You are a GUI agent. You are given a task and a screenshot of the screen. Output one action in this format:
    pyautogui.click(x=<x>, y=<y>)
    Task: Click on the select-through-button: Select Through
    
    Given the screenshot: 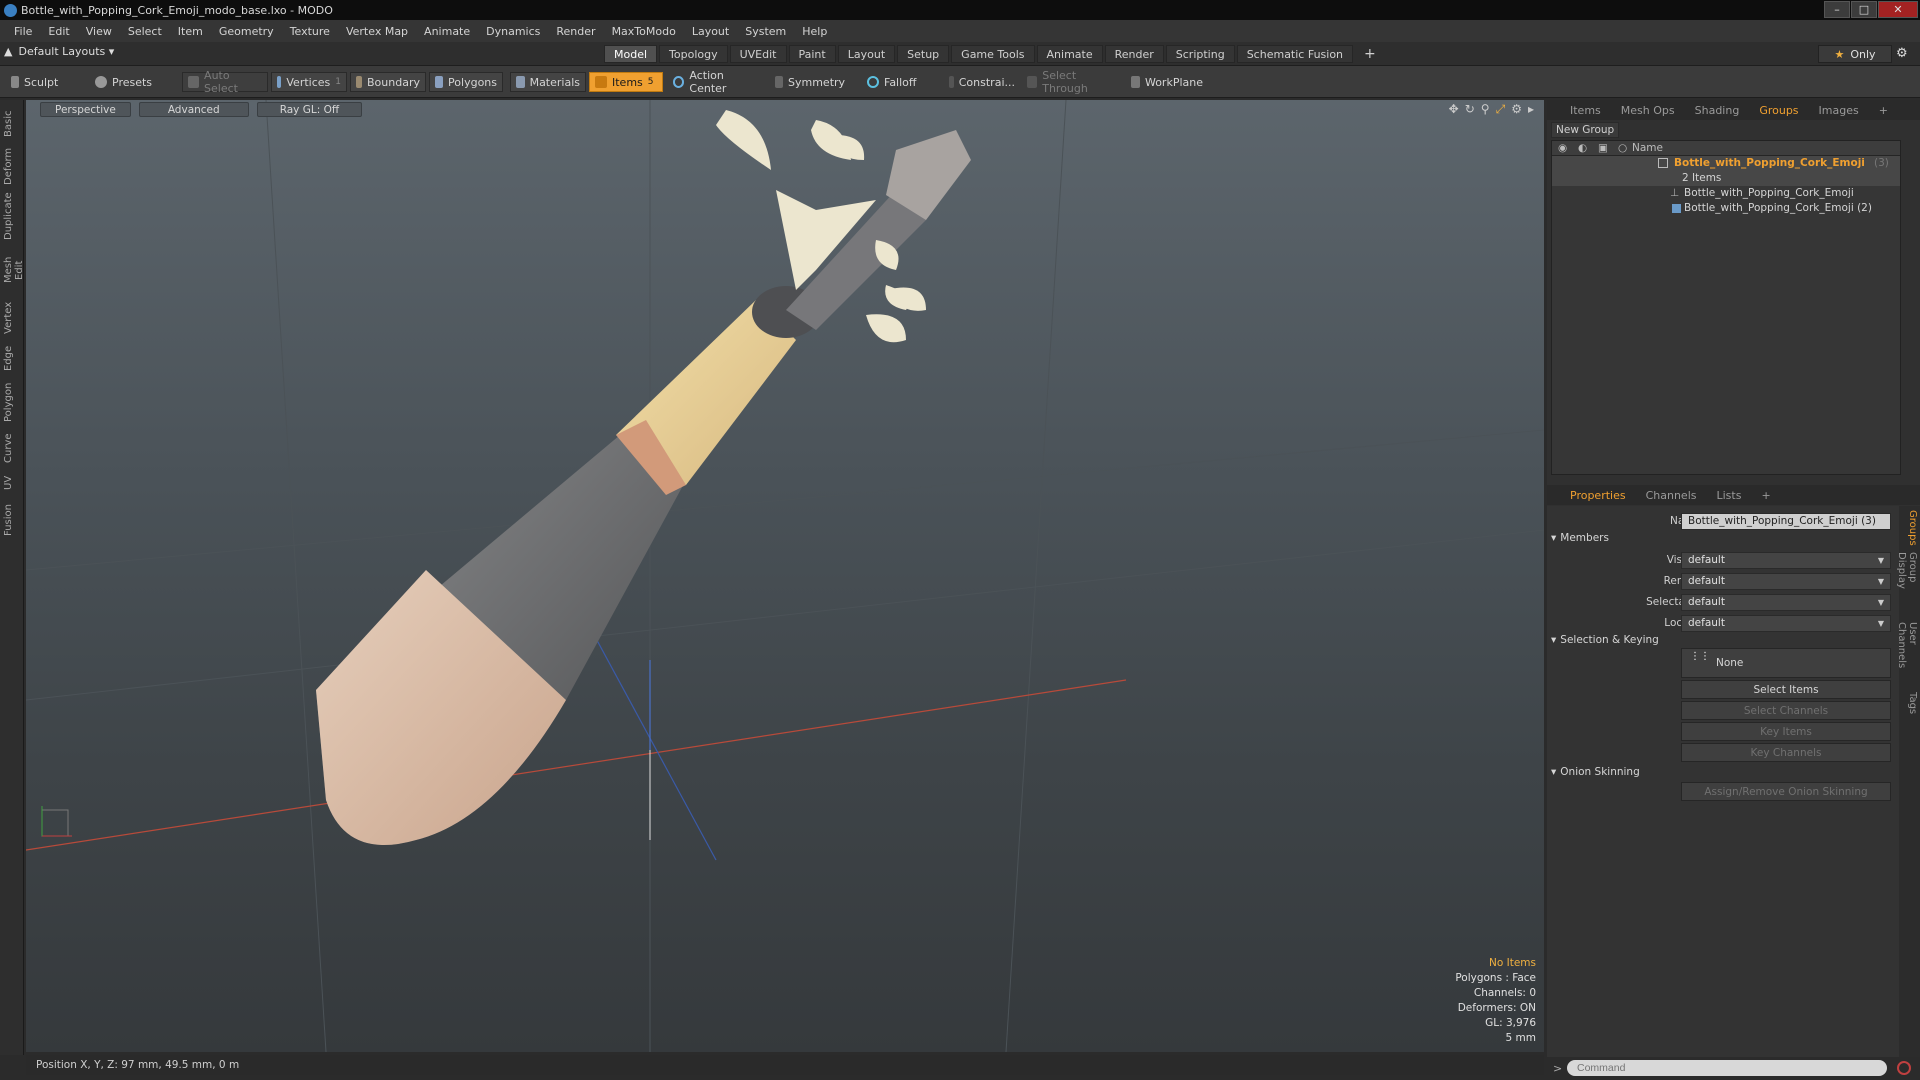 What is the action you would take?
    pyautogui.click(x=1070, y=82)
    